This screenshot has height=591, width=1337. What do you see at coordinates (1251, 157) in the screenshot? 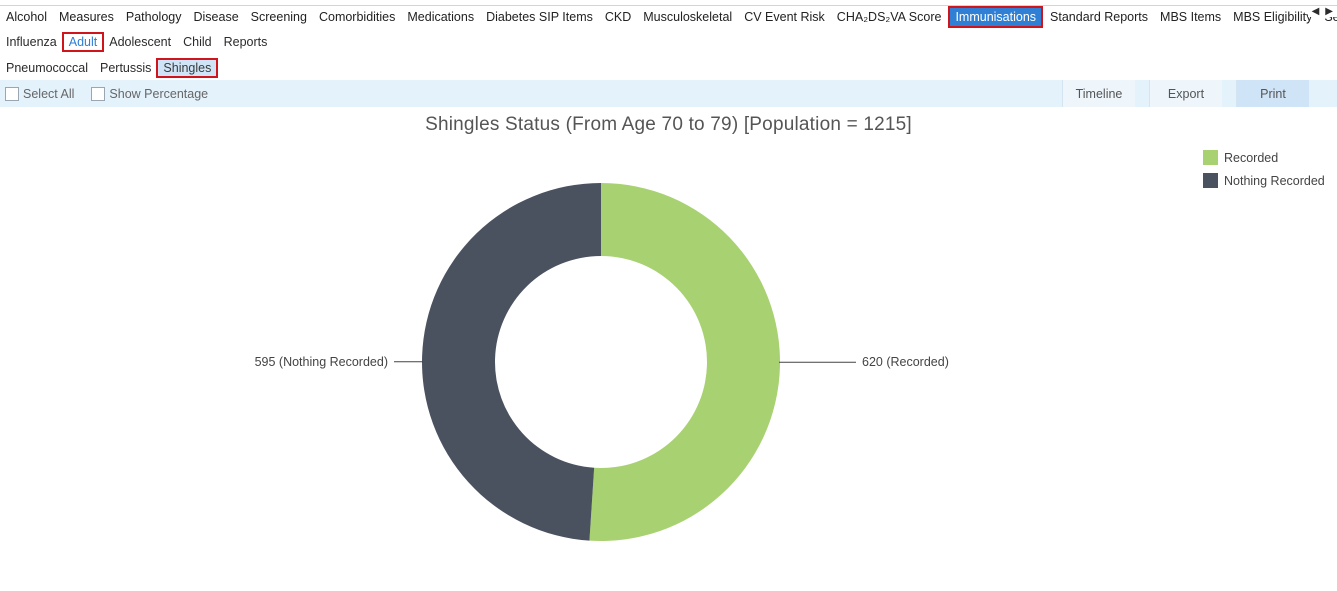
I see `legend-label: Recorded` at bounding box center [1251, 157].